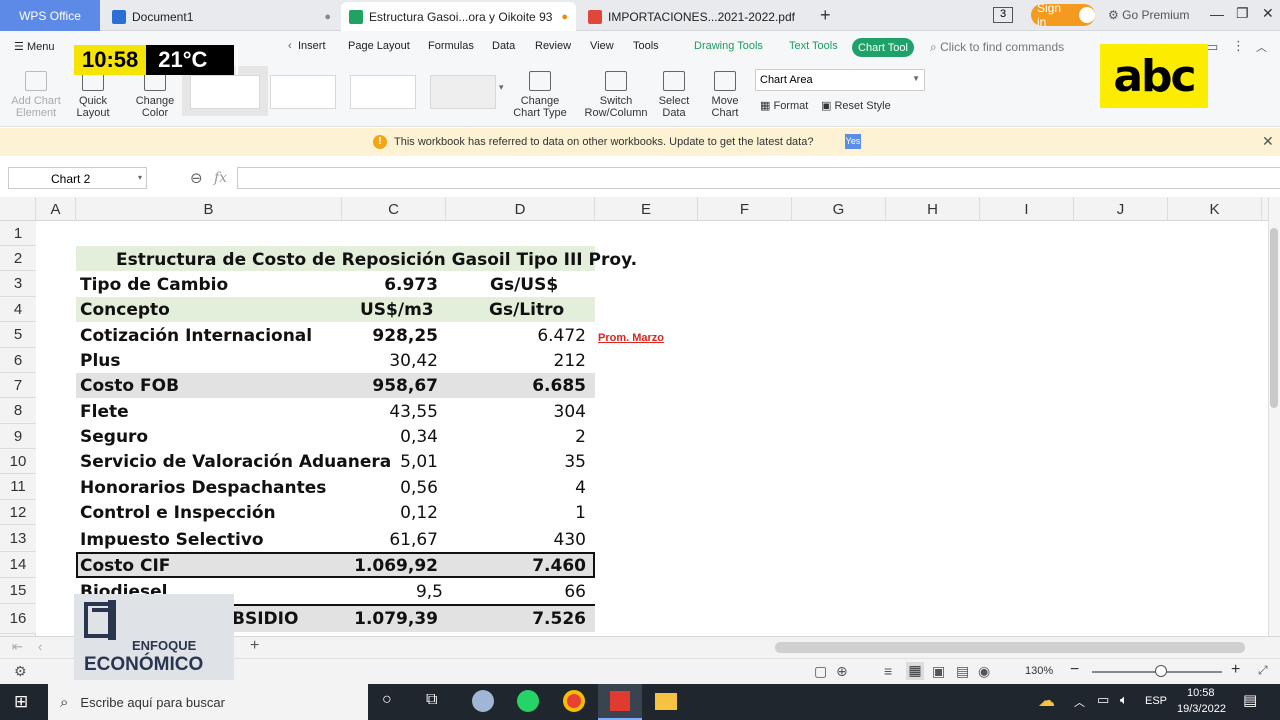 This screenshot has width=1280, height=720. What do you see at coordinates (1238, 46) in the screenshot?
I see `more-options-icon: ⋮` at bounding box center [1238, 46].